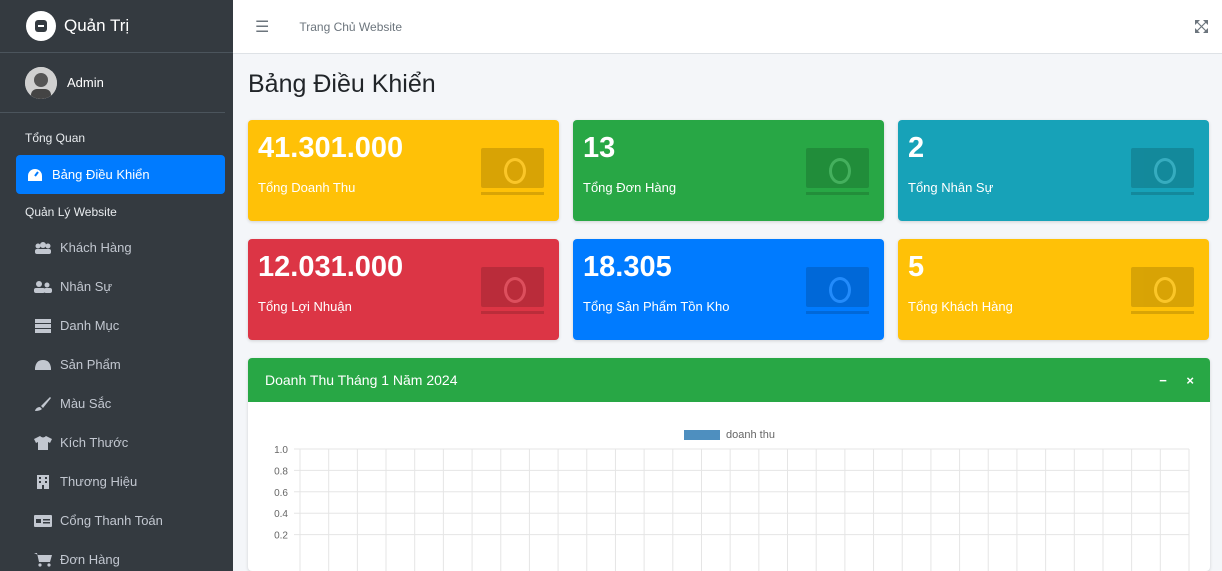 The height and width of the screenshot is (571, 1222). What do you see at coordinates (99, 481) in the screenshot?
I see `sidebar-item-label: Thương Hiệu` at bounding box center [99, 481].